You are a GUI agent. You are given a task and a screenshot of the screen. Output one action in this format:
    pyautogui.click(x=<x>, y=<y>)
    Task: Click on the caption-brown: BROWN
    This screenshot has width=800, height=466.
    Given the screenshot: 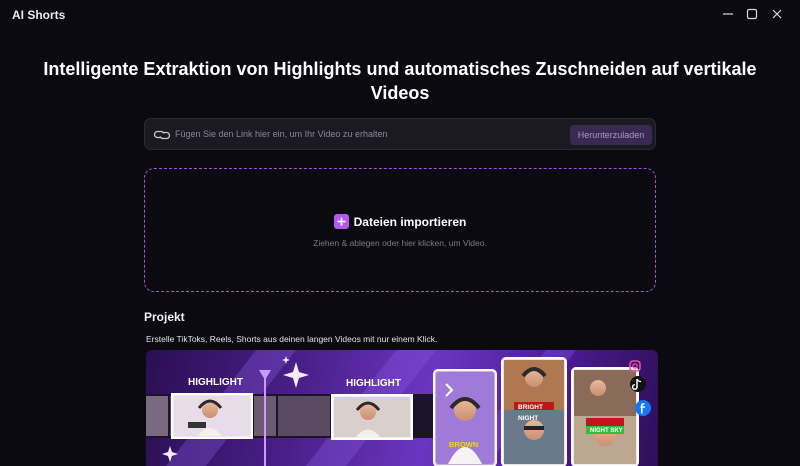 What is the action you would take?
    pyautogui.click(x=463, y=444)
    